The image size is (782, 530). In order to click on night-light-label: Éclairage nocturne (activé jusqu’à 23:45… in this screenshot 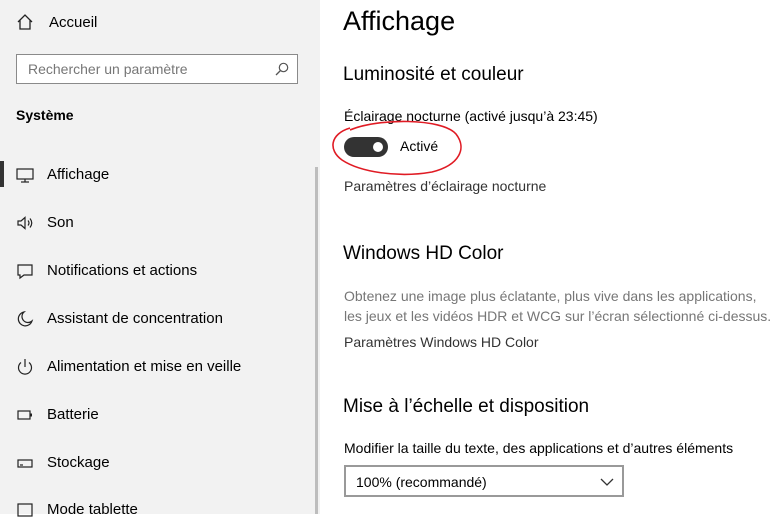, I will do `click(471, 116)`.